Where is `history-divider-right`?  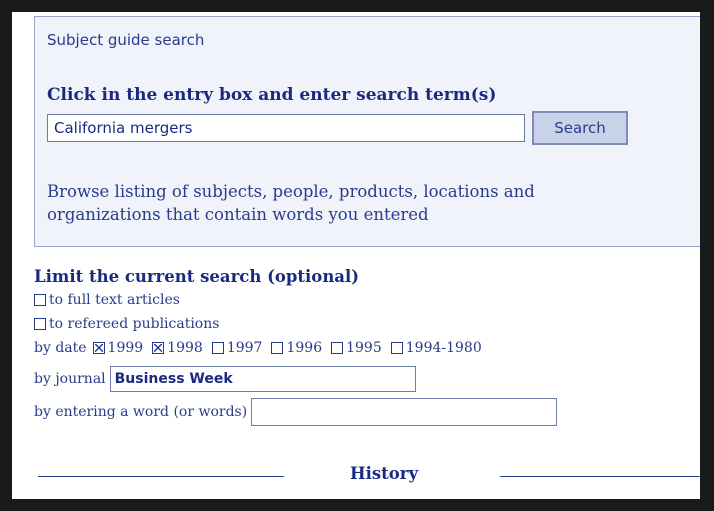 history-divider-right is located at coordinates (600, 476).